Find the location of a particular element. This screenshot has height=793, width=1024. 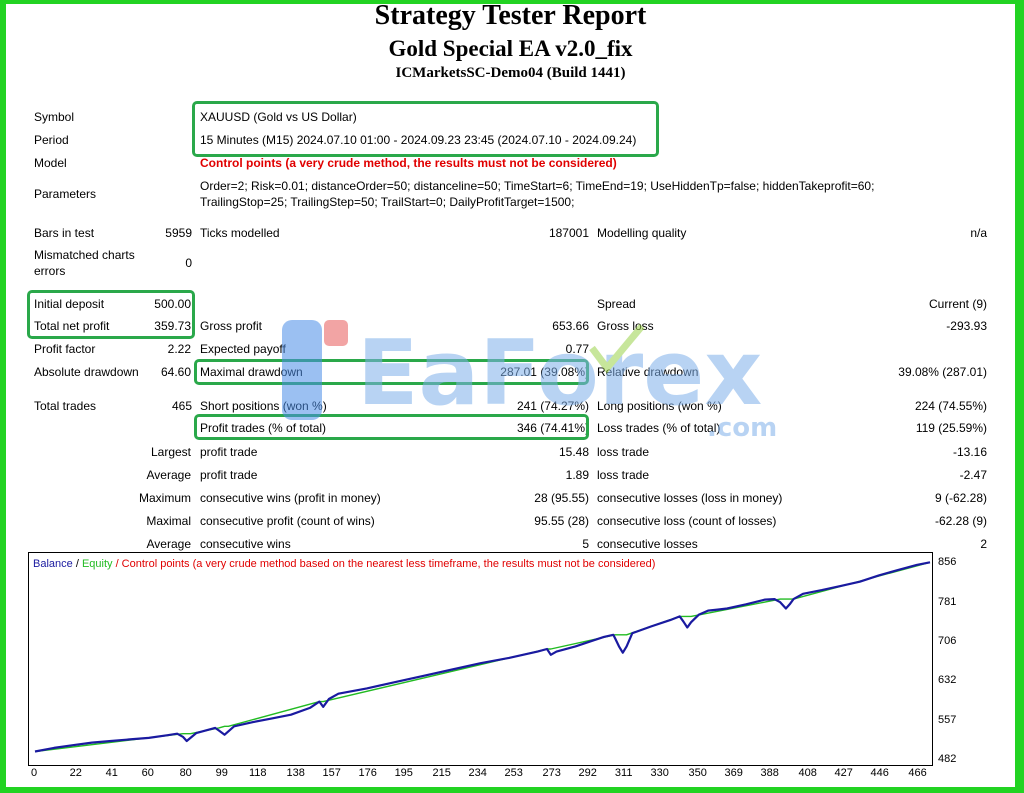

gross-loss-label: Gross loss is located at coordinates (625, 326).